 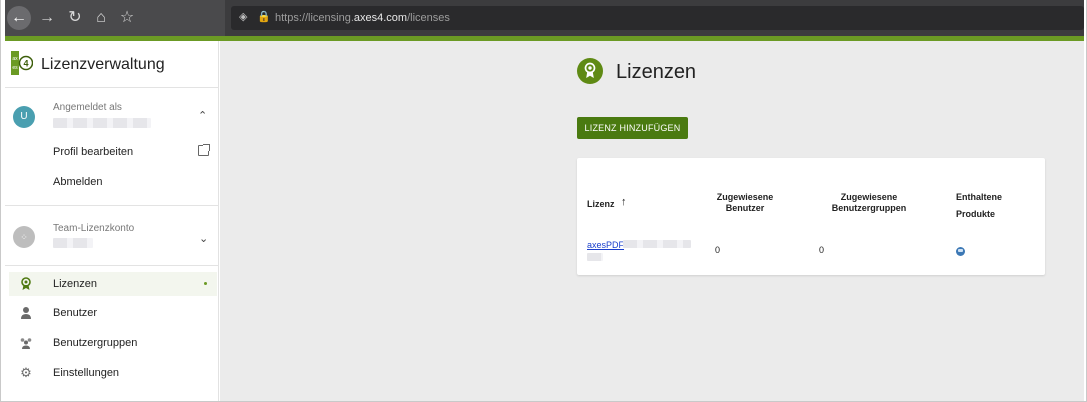 I want to click on chevron-down-icon: ⌃, so click(x=203, y=237).